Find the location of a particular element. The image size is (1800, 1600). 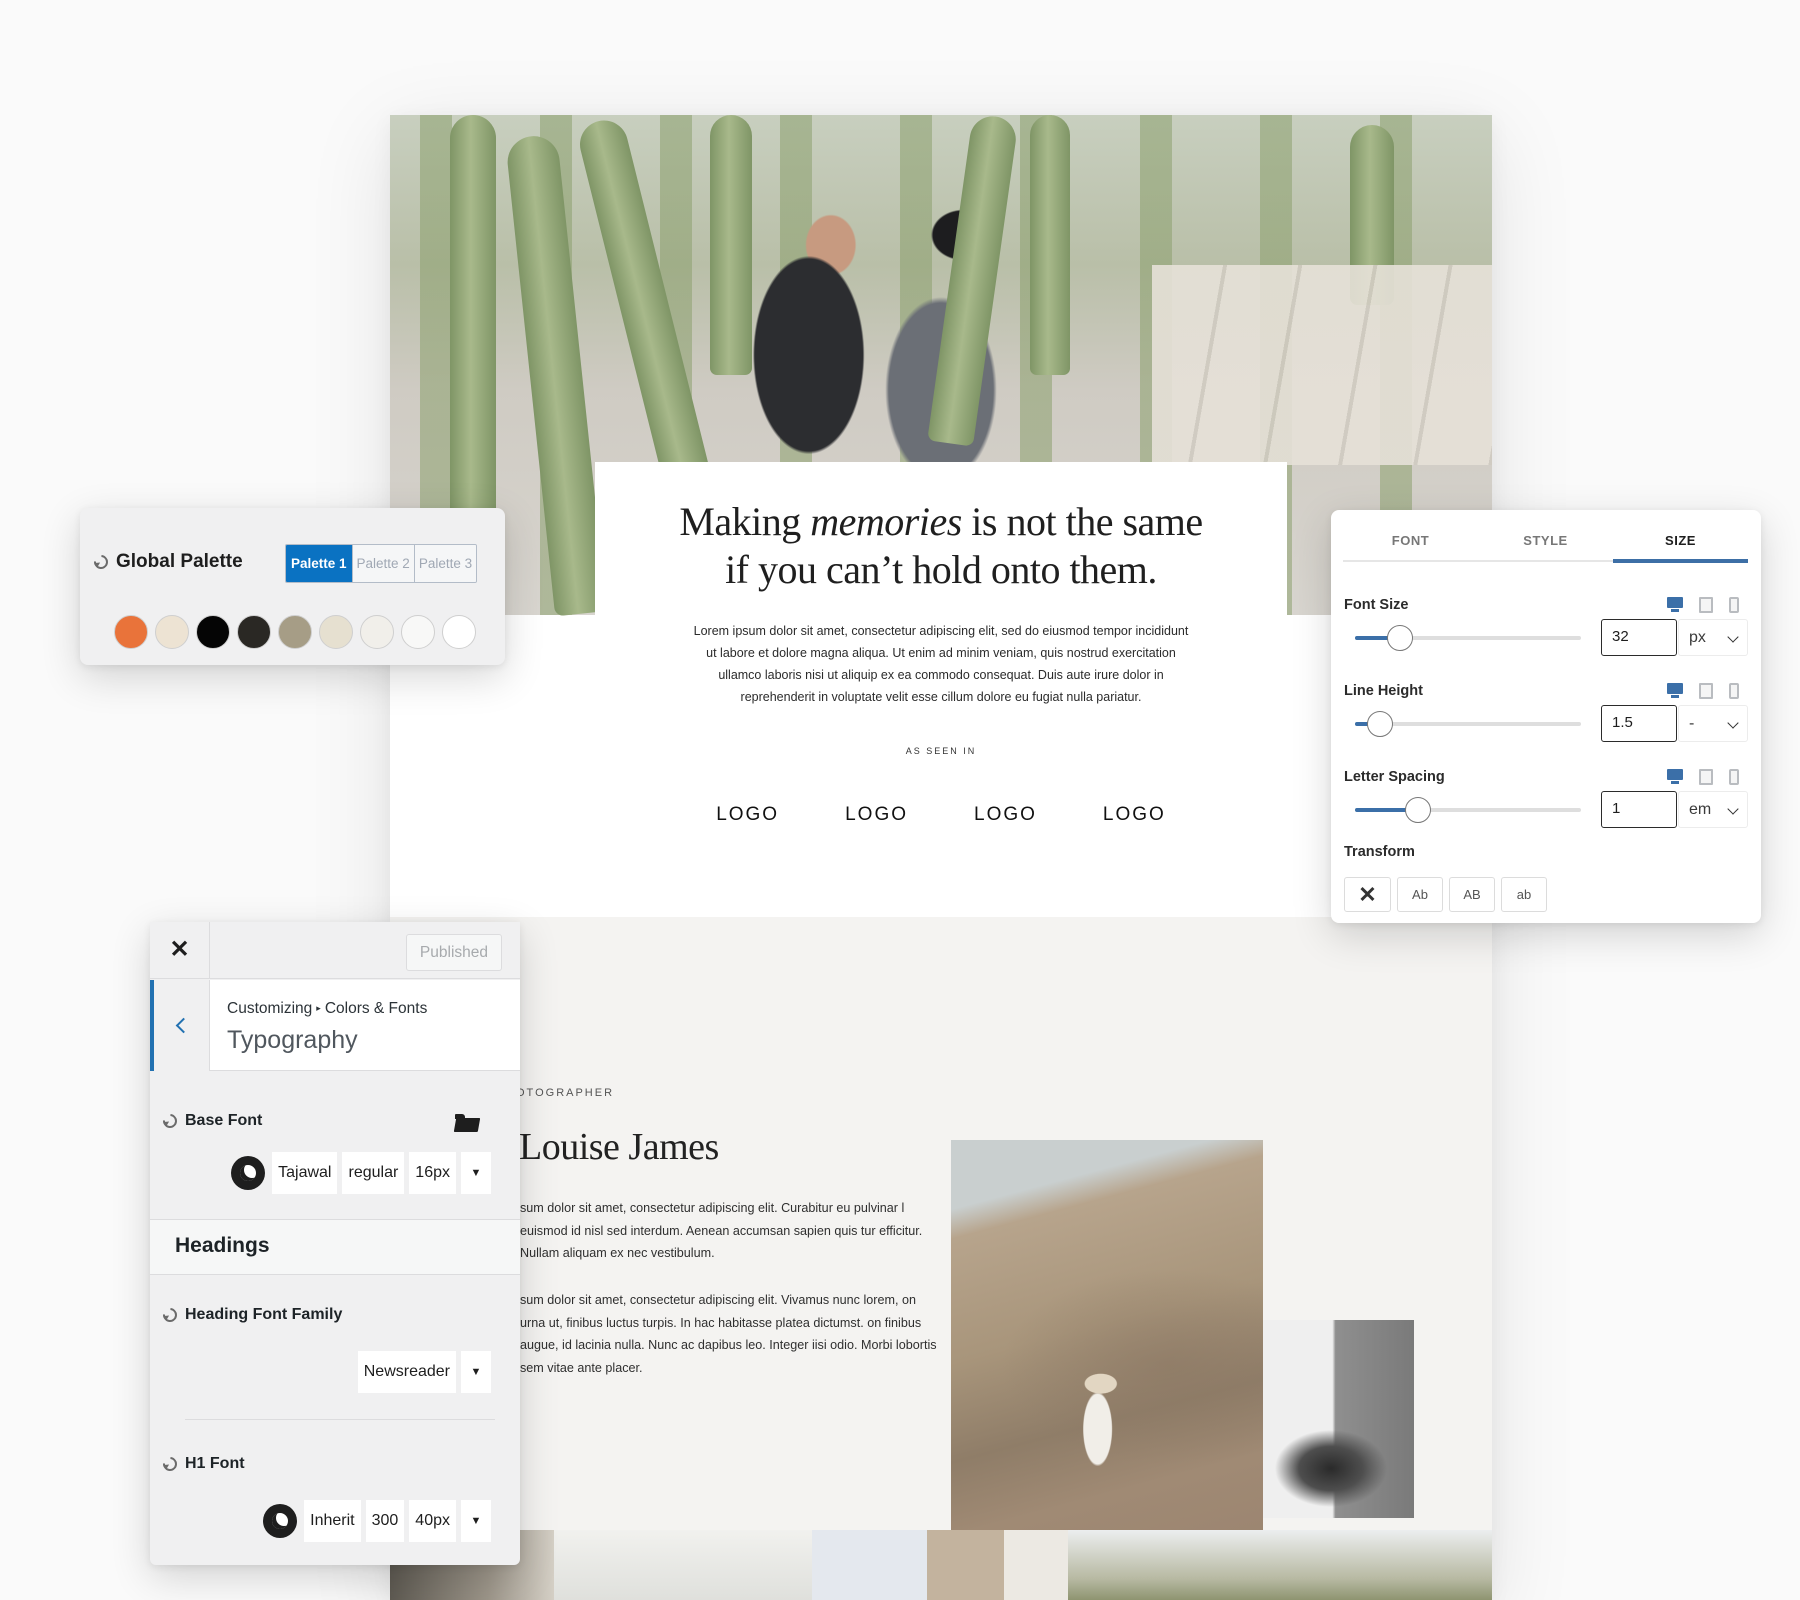

heading-font-controls: Newsreader ▼ is located at coordinates (424, 1372).